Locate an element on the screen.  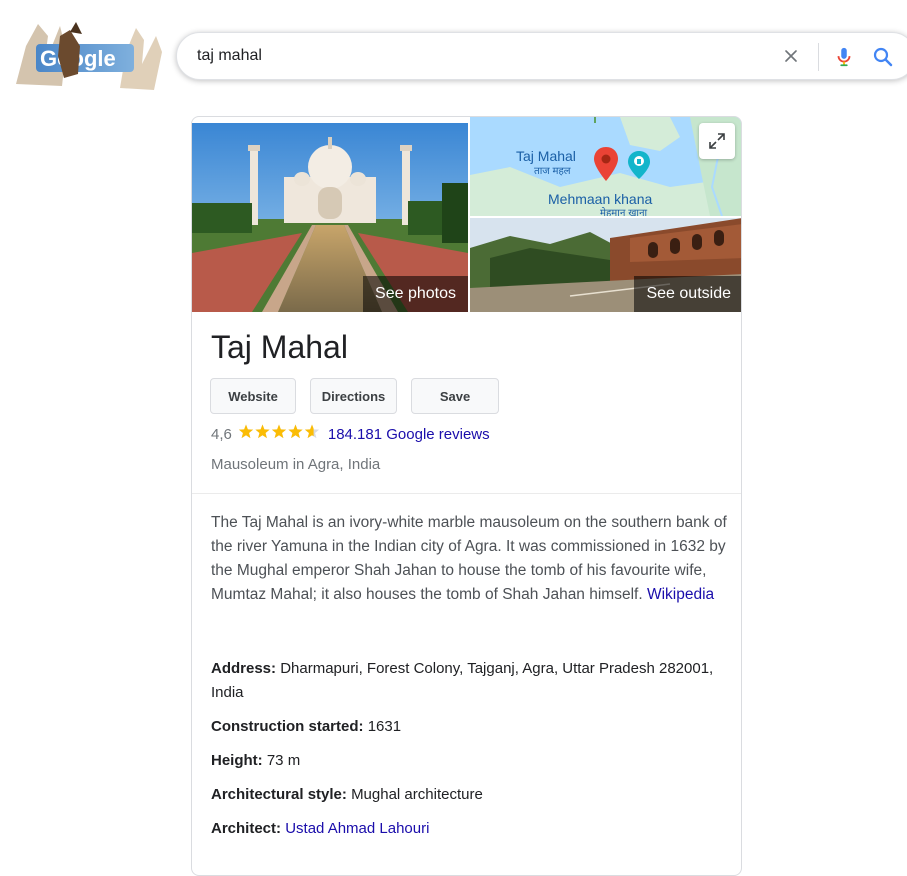
save-button: Save is located at coordinates (455, 396).